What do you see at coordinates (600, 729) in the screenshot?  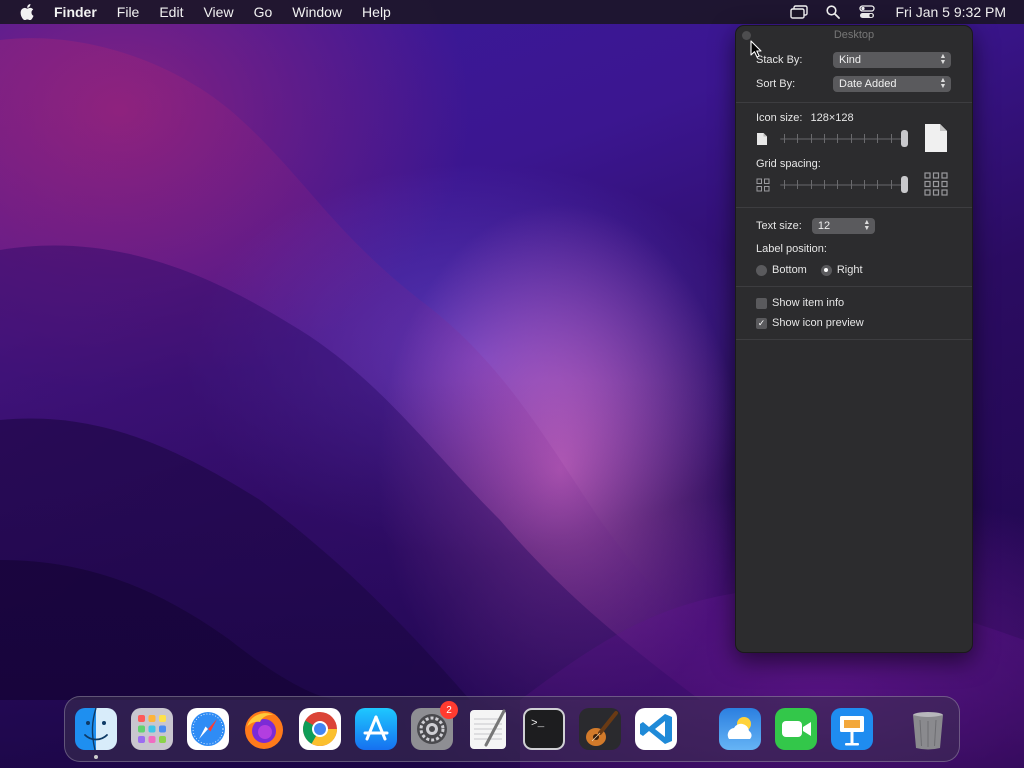 I see `garageband-icon` at bounding box center [600, 729].